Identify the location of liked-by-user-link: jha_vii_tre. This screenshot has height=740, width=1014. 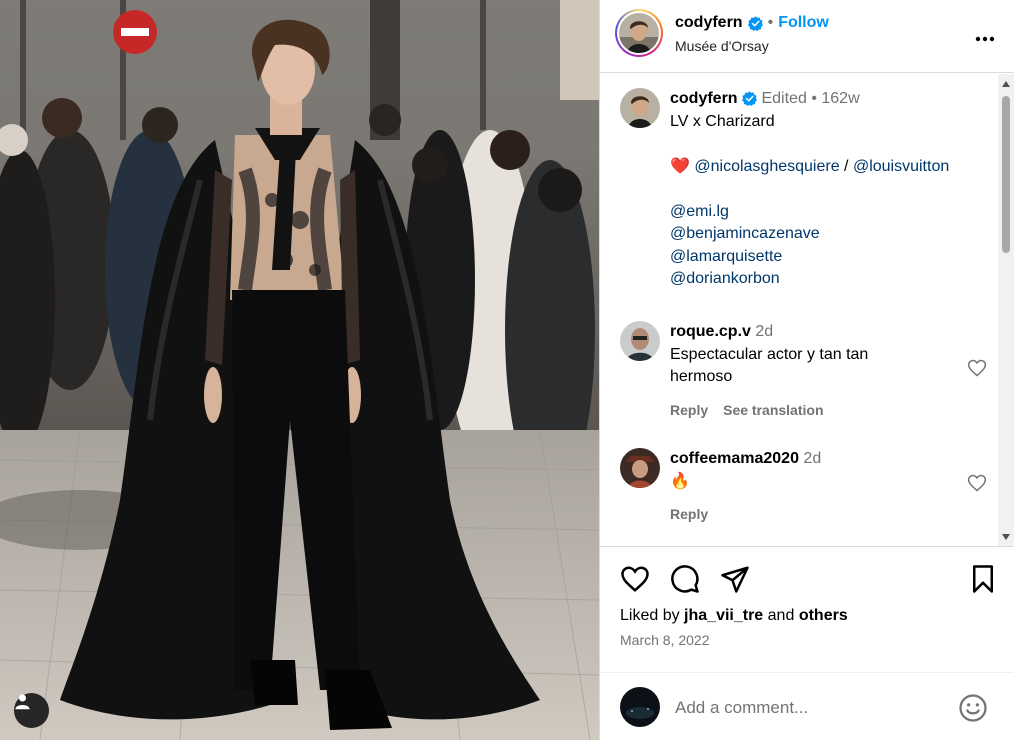
(723, 615).